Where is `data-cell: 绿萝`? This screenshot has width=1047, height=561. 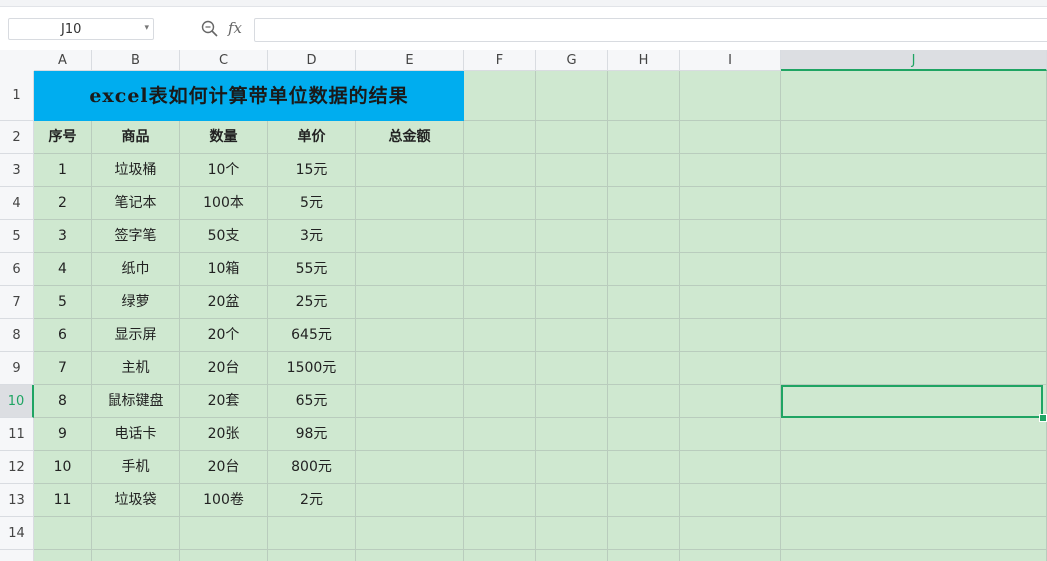 data-cell: 绿萝 is located at coordinates (136, 302).